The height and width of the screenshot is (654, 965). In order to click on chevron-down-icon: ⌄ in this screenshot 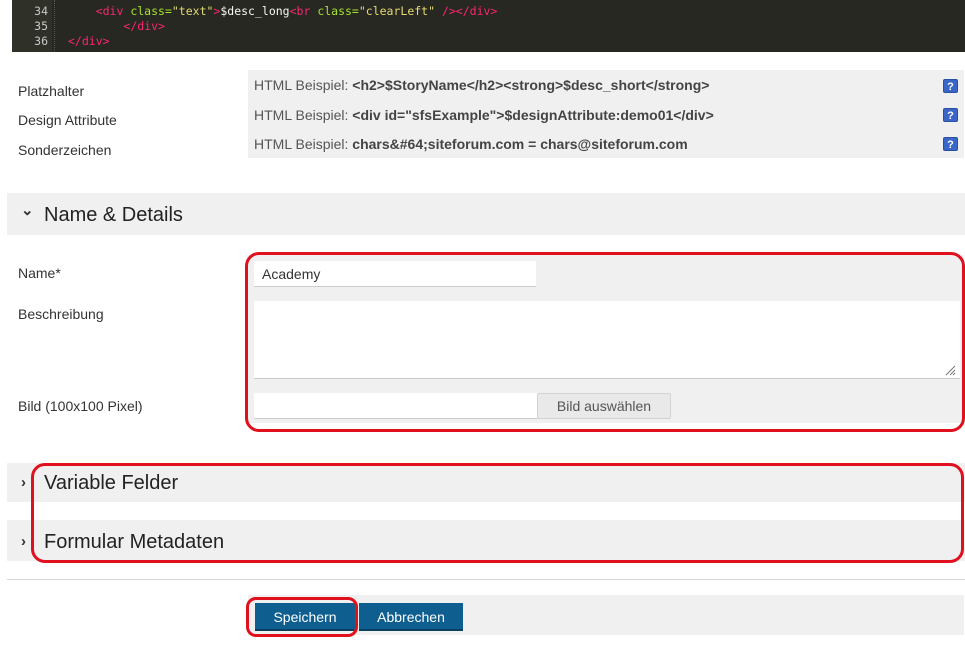, I will do `click(27, 210)`.